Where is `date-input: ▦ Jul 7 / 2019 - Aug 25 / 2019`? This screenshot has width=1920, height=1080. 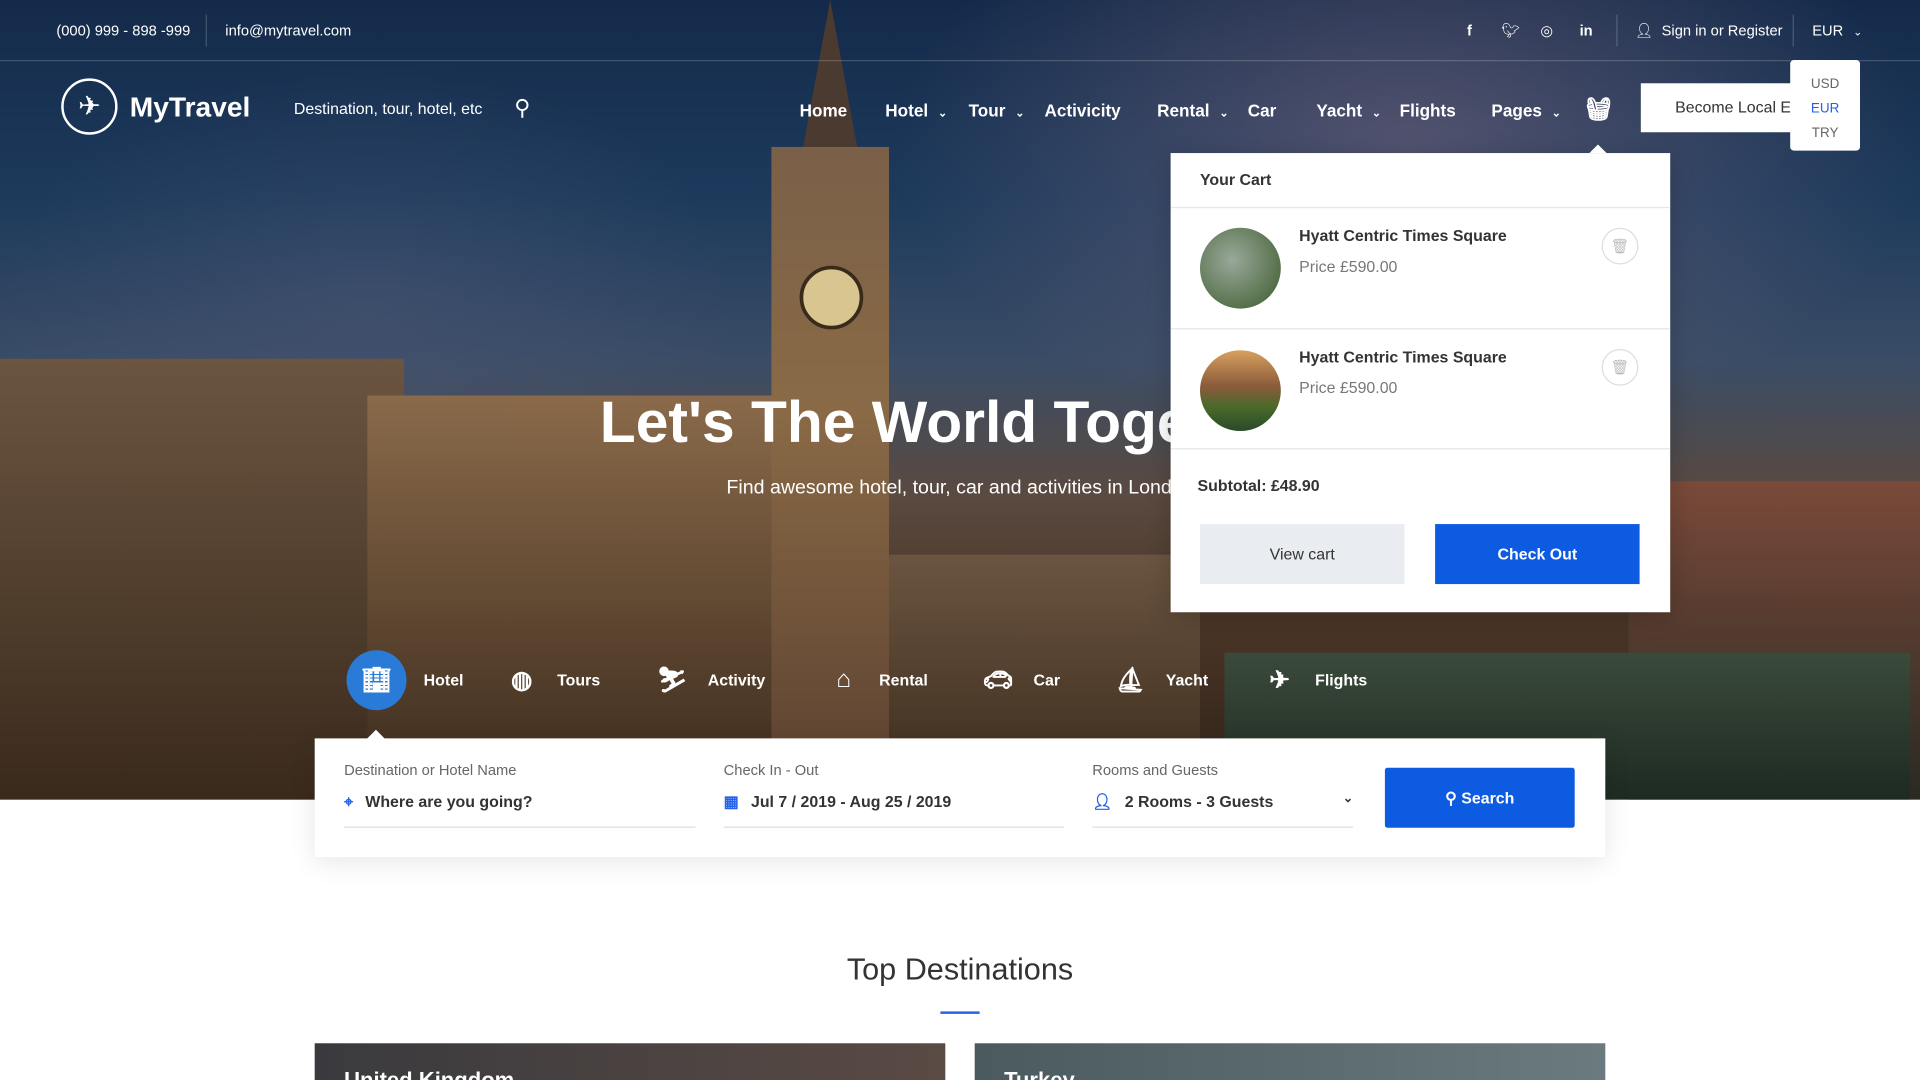 date-input: ▦ Jul 7 / 2019 - Aug 25 / 2019 is located at coordinates (894, 810).